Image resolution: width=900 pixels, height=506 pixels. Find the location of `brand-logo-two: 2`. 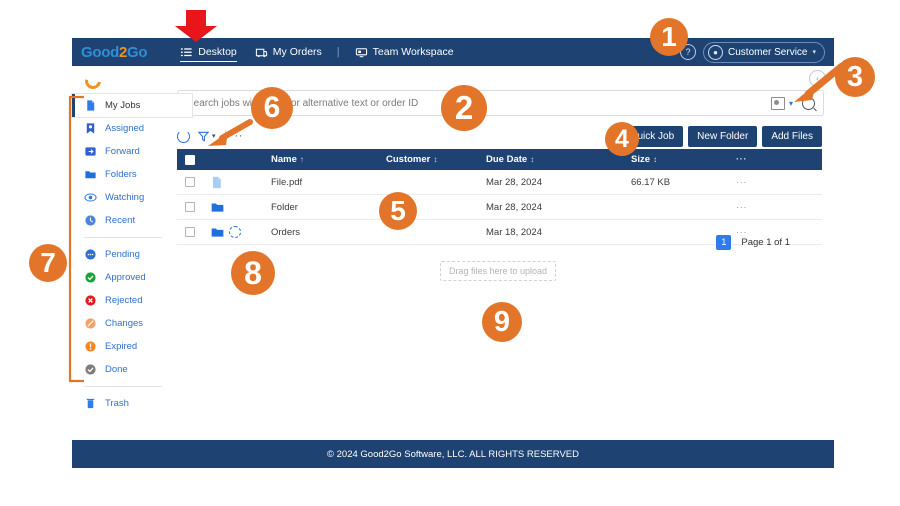

brand-logo-two: 2 is located at coordinates (123, 52).